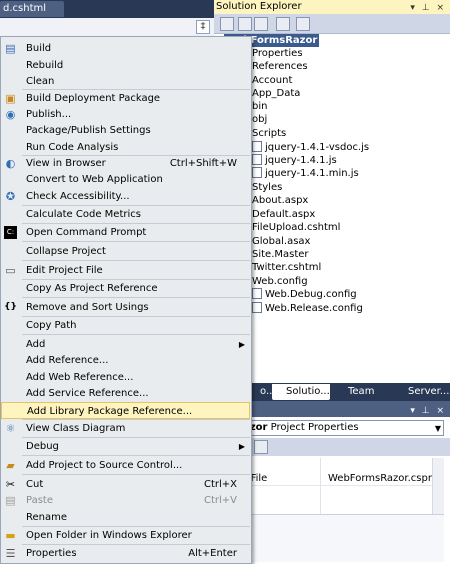 This screenshot has height=564, width=450. What do you see at coordinates (126, 48) in the screenshot?
I see `menu-item-build: ▤ Build` at bounding box center [126, 48].